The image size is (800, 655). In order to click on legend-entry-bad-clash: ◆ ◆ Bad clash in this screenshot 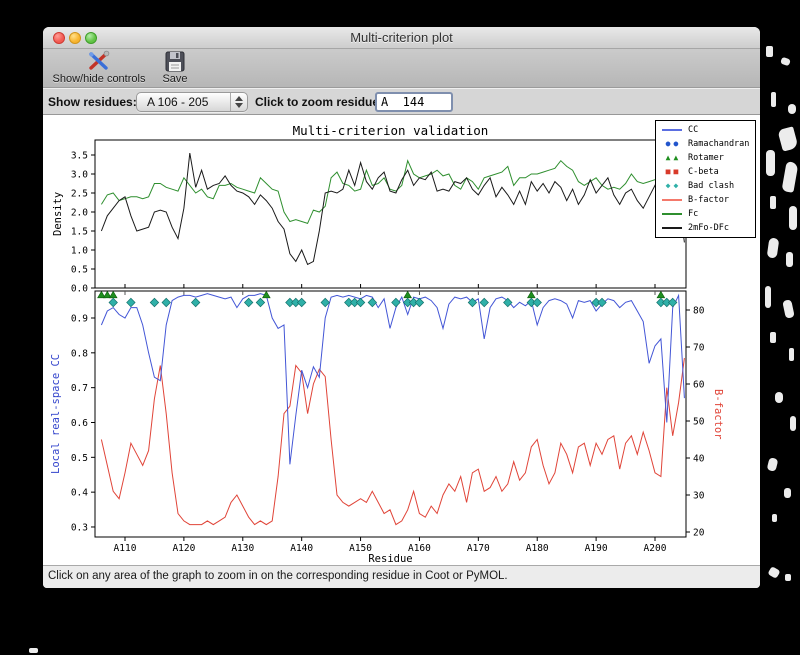, I will do `click(705, 186)`.